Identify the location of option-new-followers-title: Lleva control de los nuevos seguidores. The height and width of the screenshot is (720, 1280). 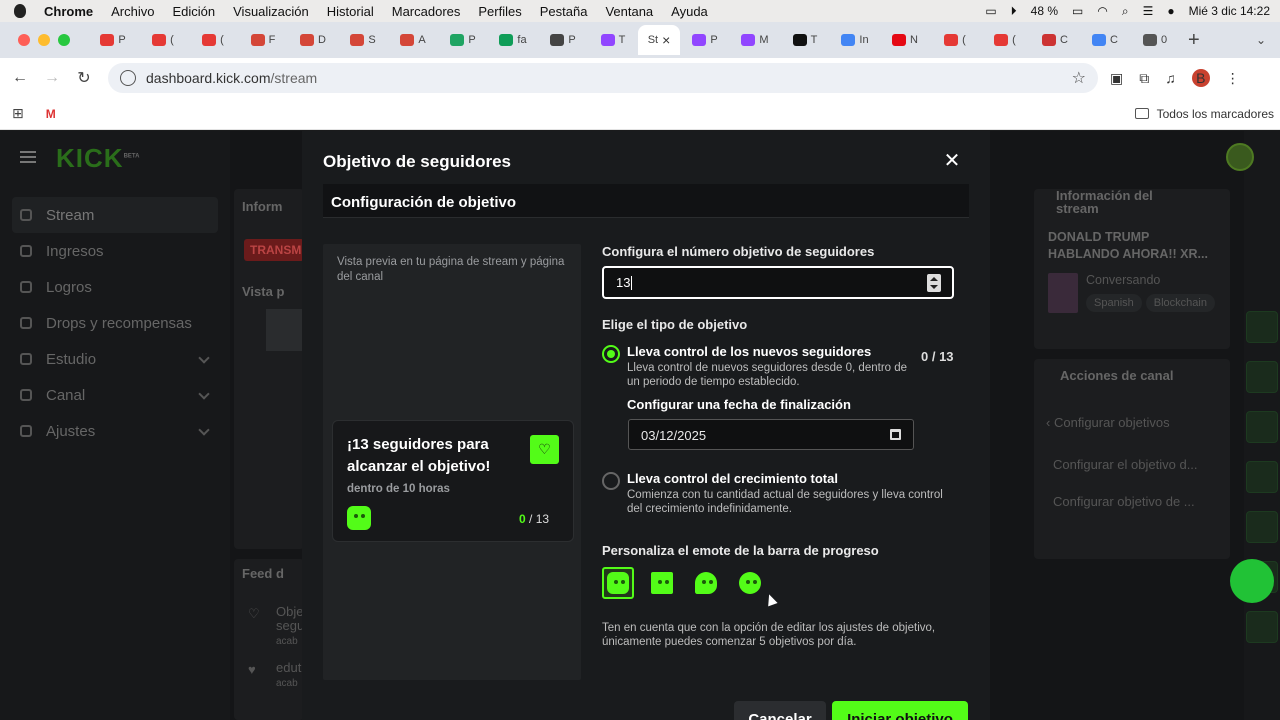
(749, 351).